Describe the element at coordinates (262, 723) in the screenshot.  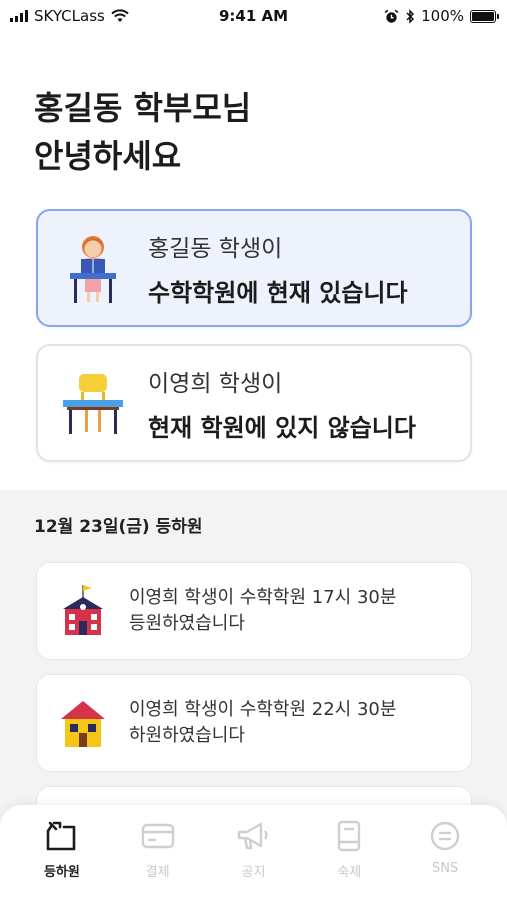
I see `history-item-text: 이영희 학생이 수학학원 22시 30분 하원하였습니다` at that location.